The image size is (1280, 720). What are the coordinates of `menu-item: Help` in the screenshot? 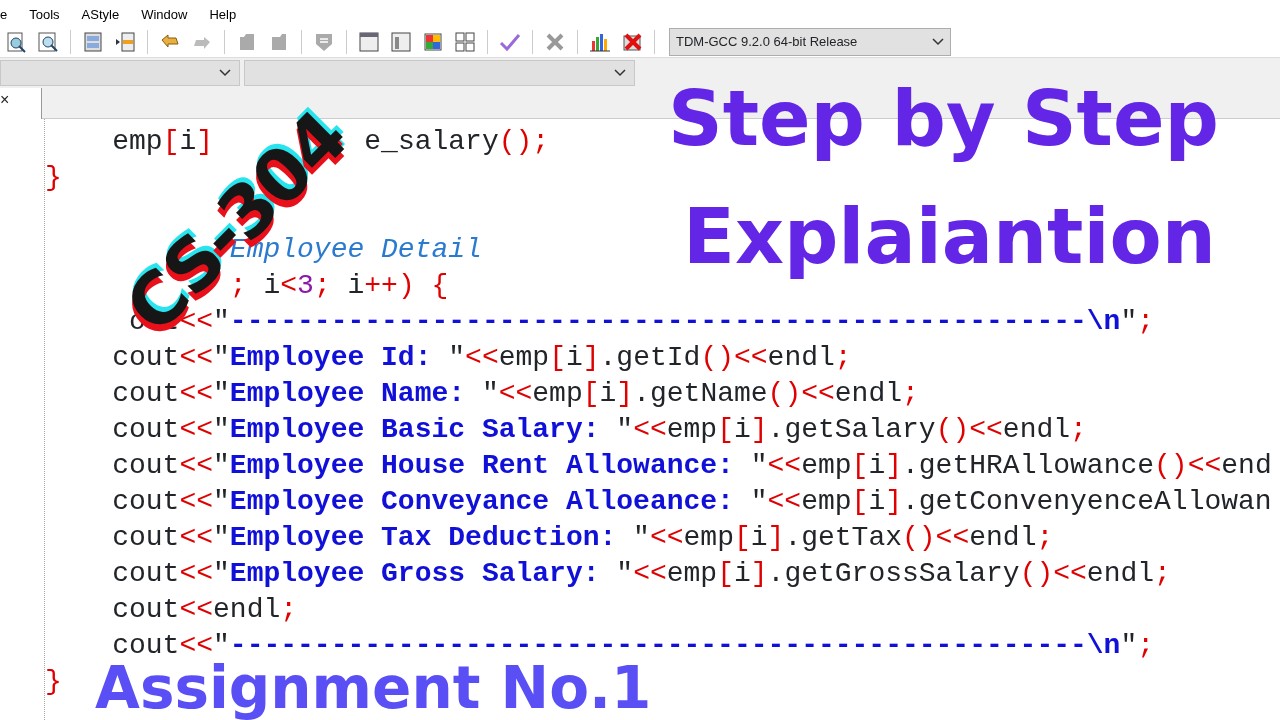 It's located at (227, 13).